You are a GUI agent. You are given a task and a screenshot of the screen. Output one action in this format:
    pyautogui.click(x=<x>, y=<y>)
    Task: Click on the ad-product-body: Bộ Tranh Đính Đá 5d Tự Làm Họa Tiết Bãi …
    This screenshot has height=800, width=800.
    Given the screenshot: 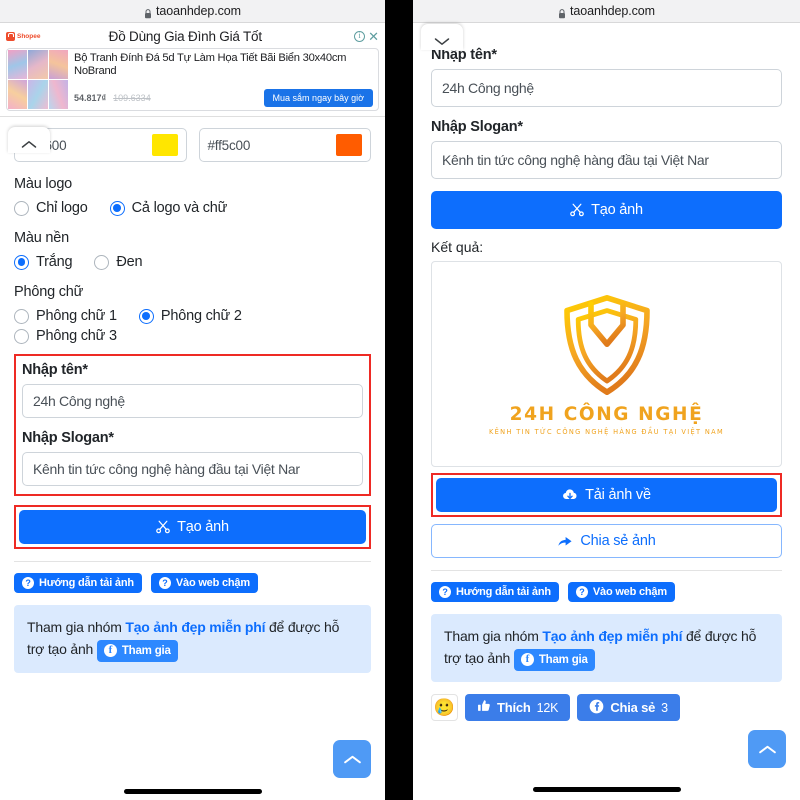 What is the action you would take?
    pyautogui.click(x=223, y=79)
    